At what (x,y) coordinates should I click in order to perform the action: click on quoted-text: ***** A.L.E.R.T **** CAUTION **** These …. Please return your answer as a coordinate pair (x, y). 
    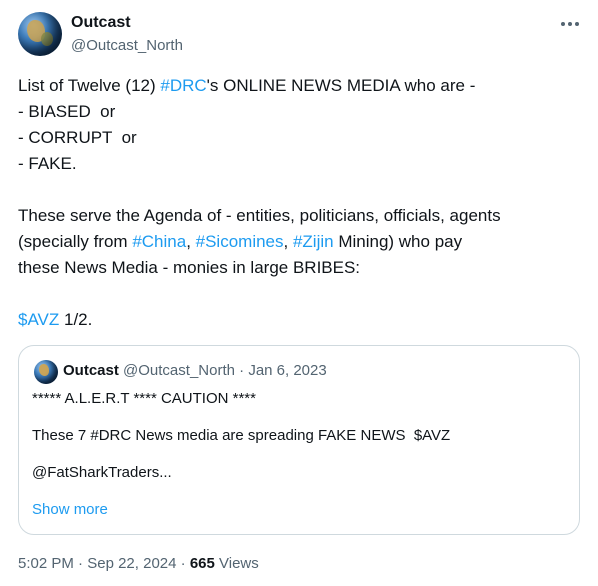
    Looking at the image, I should click on (299, 435).